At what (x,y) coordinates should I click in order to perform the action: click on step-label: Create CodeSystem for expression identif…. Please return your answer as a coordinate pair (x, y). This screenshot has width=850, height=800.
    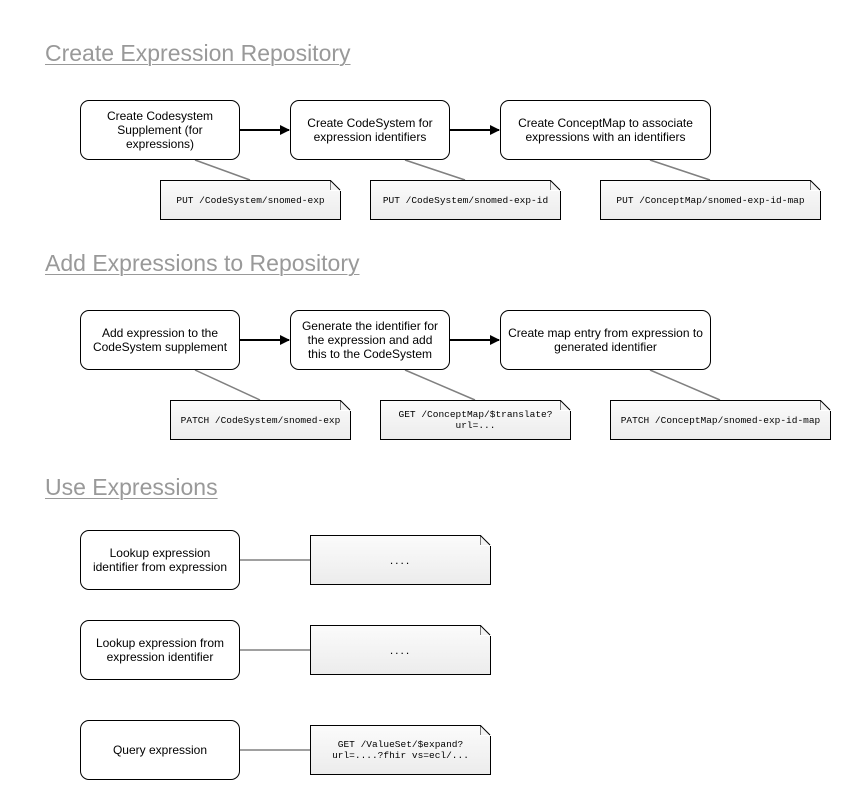
    Looking at the image, I should click on (370, 130).